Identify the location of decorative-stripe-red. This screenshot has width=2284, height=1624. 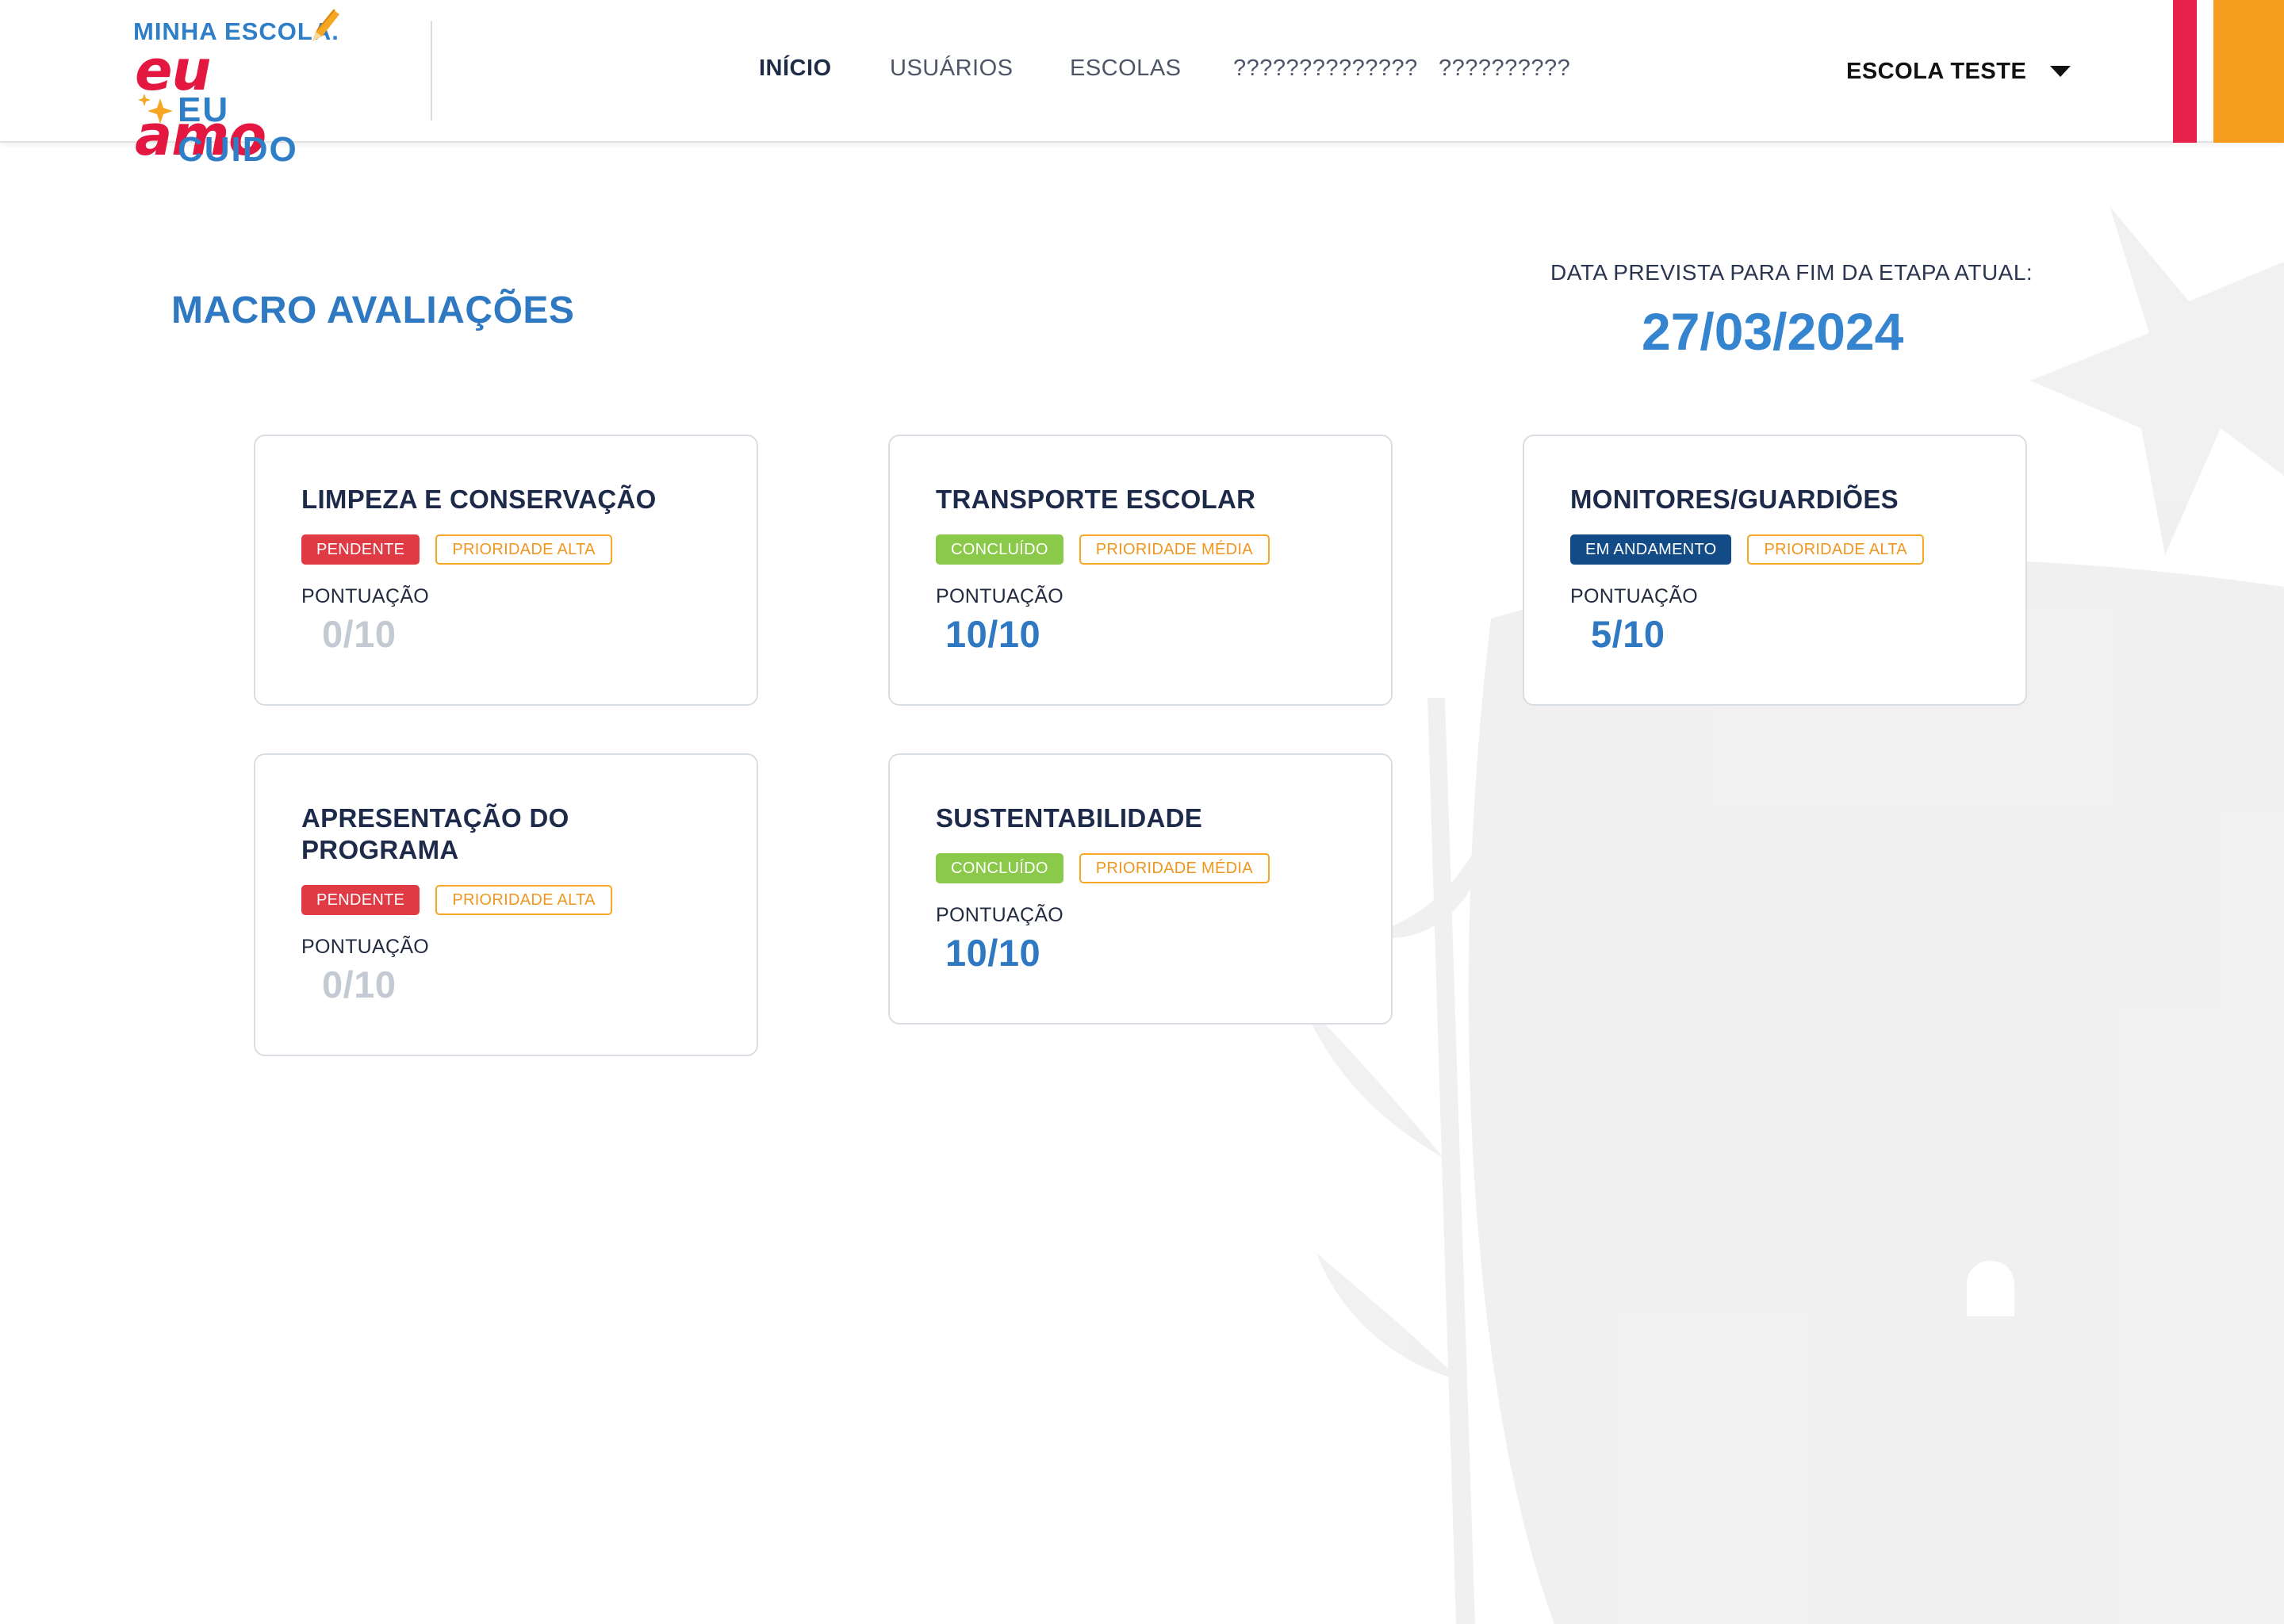
(2185, 71).